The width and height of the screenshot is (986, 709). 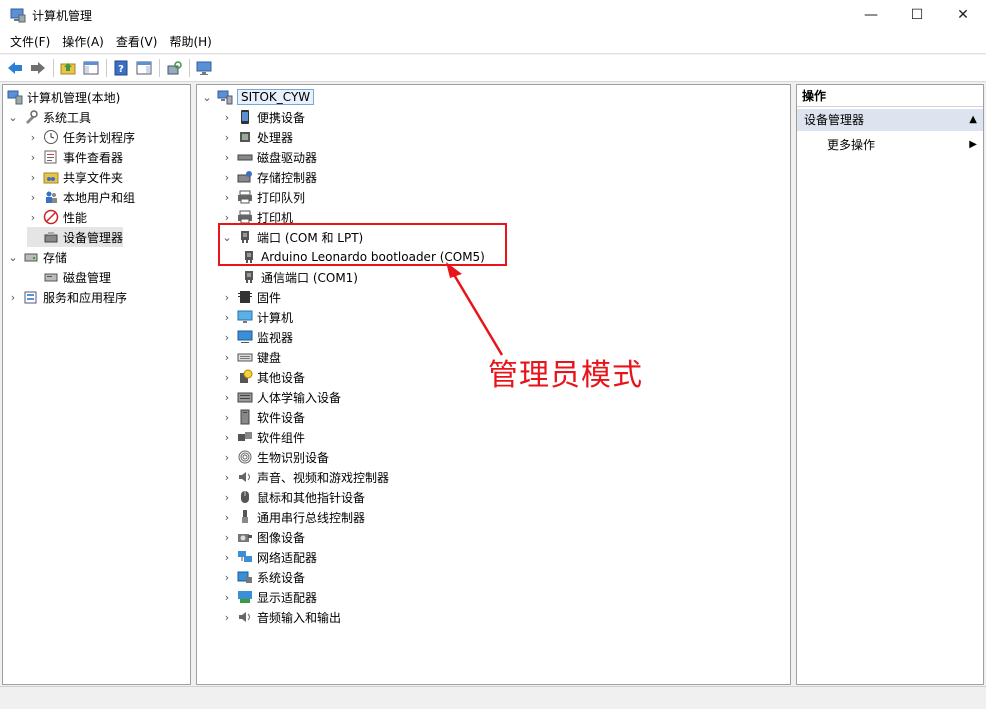 What do you see at coordinates (293, 497) in the screenshot?
I see `device-category: › 鼠标和其他指针设备` at bounding box center [293, 497].